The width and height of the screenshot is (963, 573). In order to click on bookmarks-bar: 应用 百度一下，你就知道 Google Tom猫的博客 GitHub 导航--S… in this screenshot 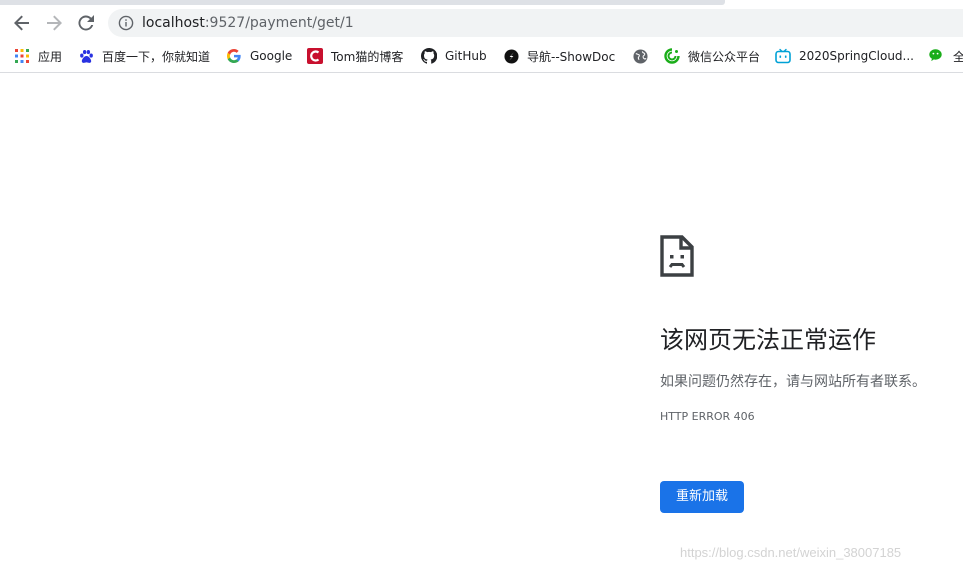, I will do `click(481, 57)`.